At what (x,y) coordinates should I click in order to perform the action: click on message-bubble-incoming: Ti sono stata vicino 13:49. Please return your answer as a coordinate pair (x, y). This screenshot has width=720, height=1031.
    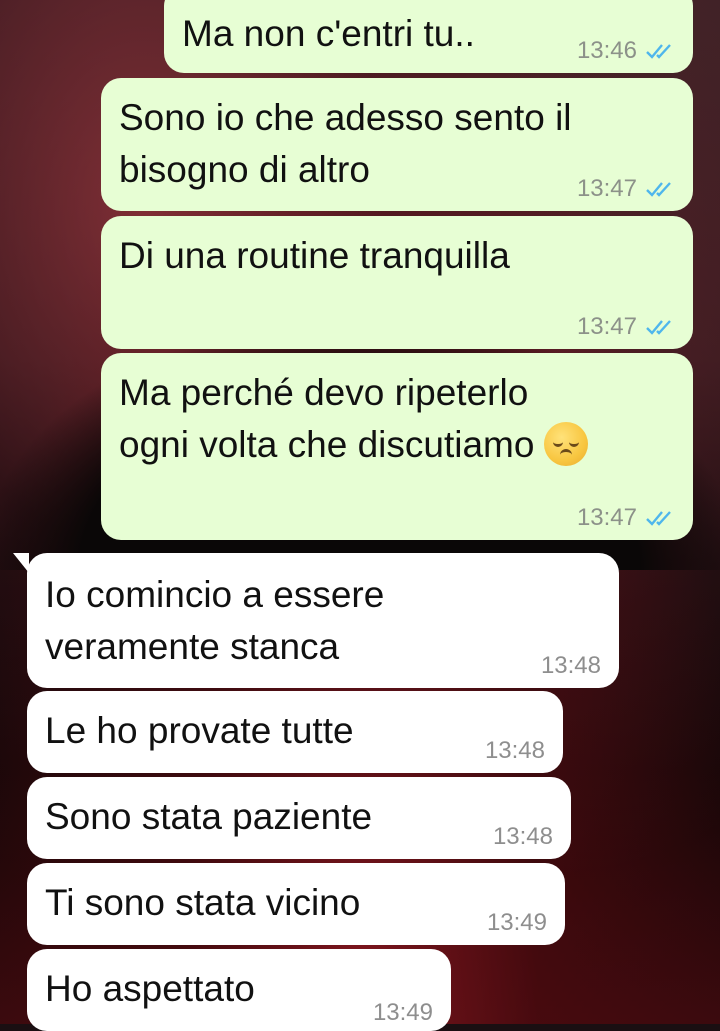
    Looking at the image, I should click on (296, 904).